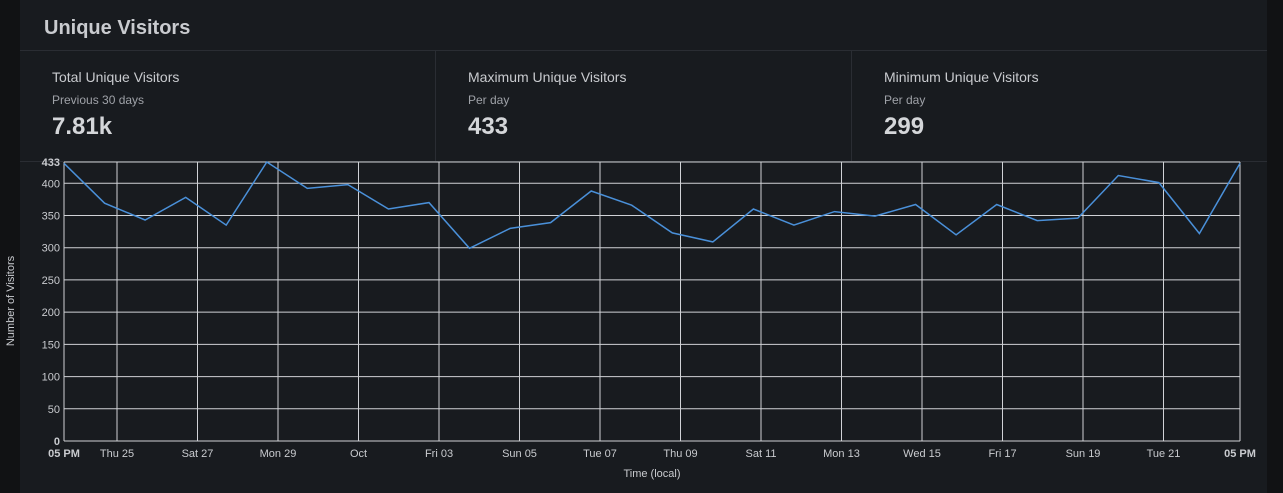 This screenshot has height=493, width=1283. I want to click on y-tick-label: 250, so click(51, 281).